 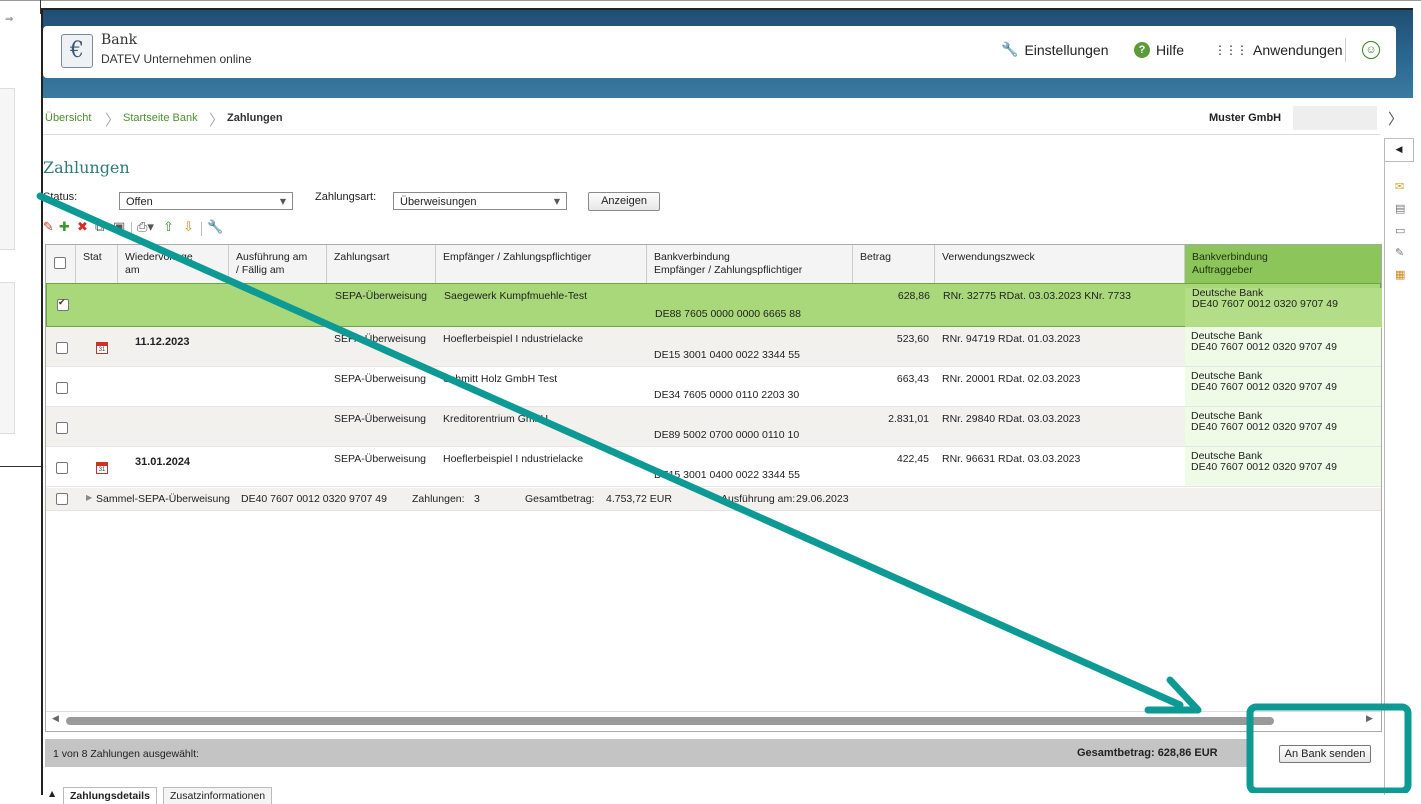 I want to click on select-all-checkbox, so click(x=60, y=263).